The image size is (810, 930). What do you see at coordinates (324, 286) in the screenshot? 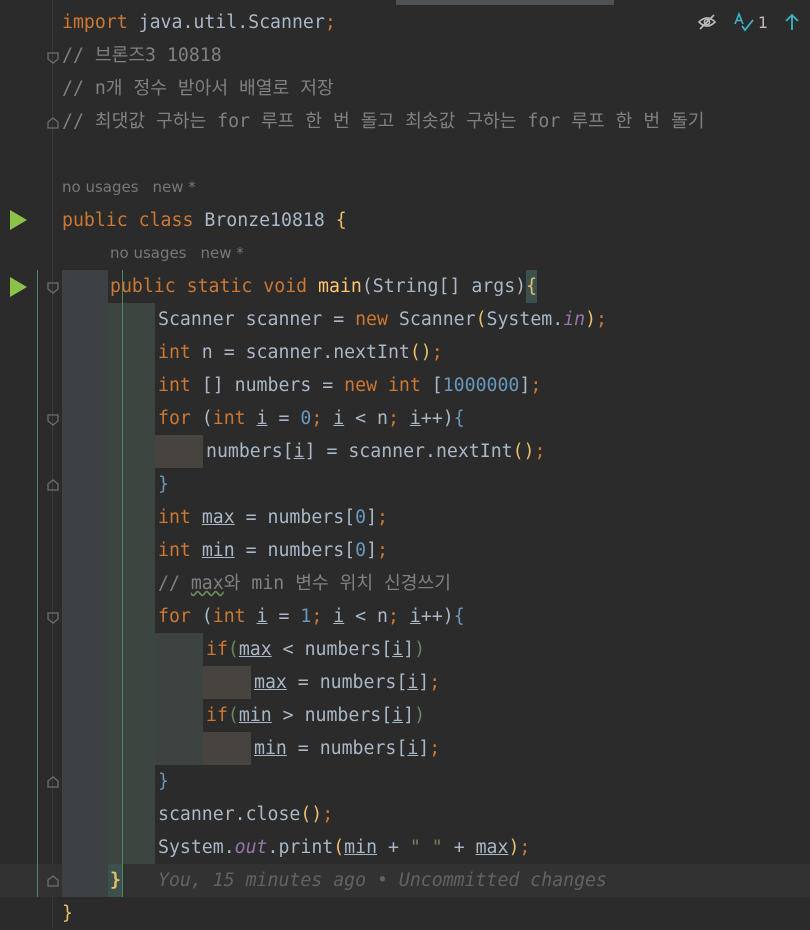
I see `code-line-main-decl: public static void main(String[] args){` at bounding box center [324, 286].